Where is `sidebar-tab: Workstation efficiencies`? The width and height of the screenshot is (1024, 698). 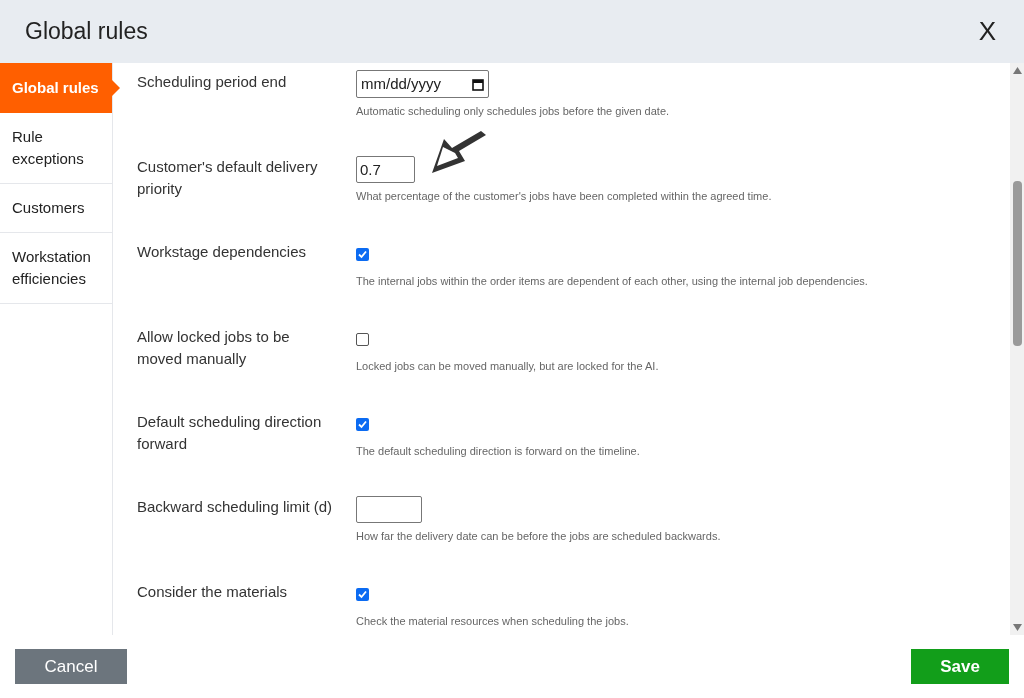 sidebar-tab: Workstation efficiencies is located at coordinates (56, 268).